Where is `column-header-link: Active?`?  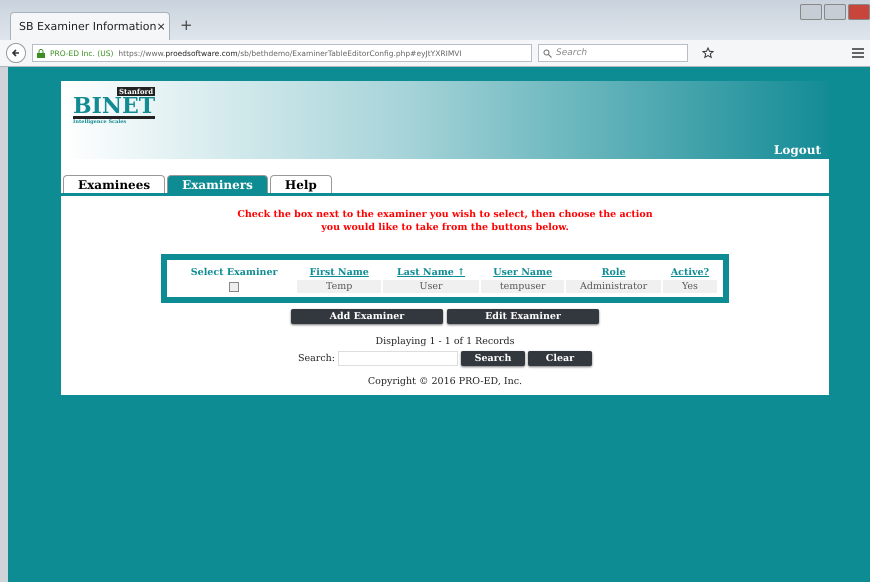 column-header-link: Active? is located at coordinates (690, 272).